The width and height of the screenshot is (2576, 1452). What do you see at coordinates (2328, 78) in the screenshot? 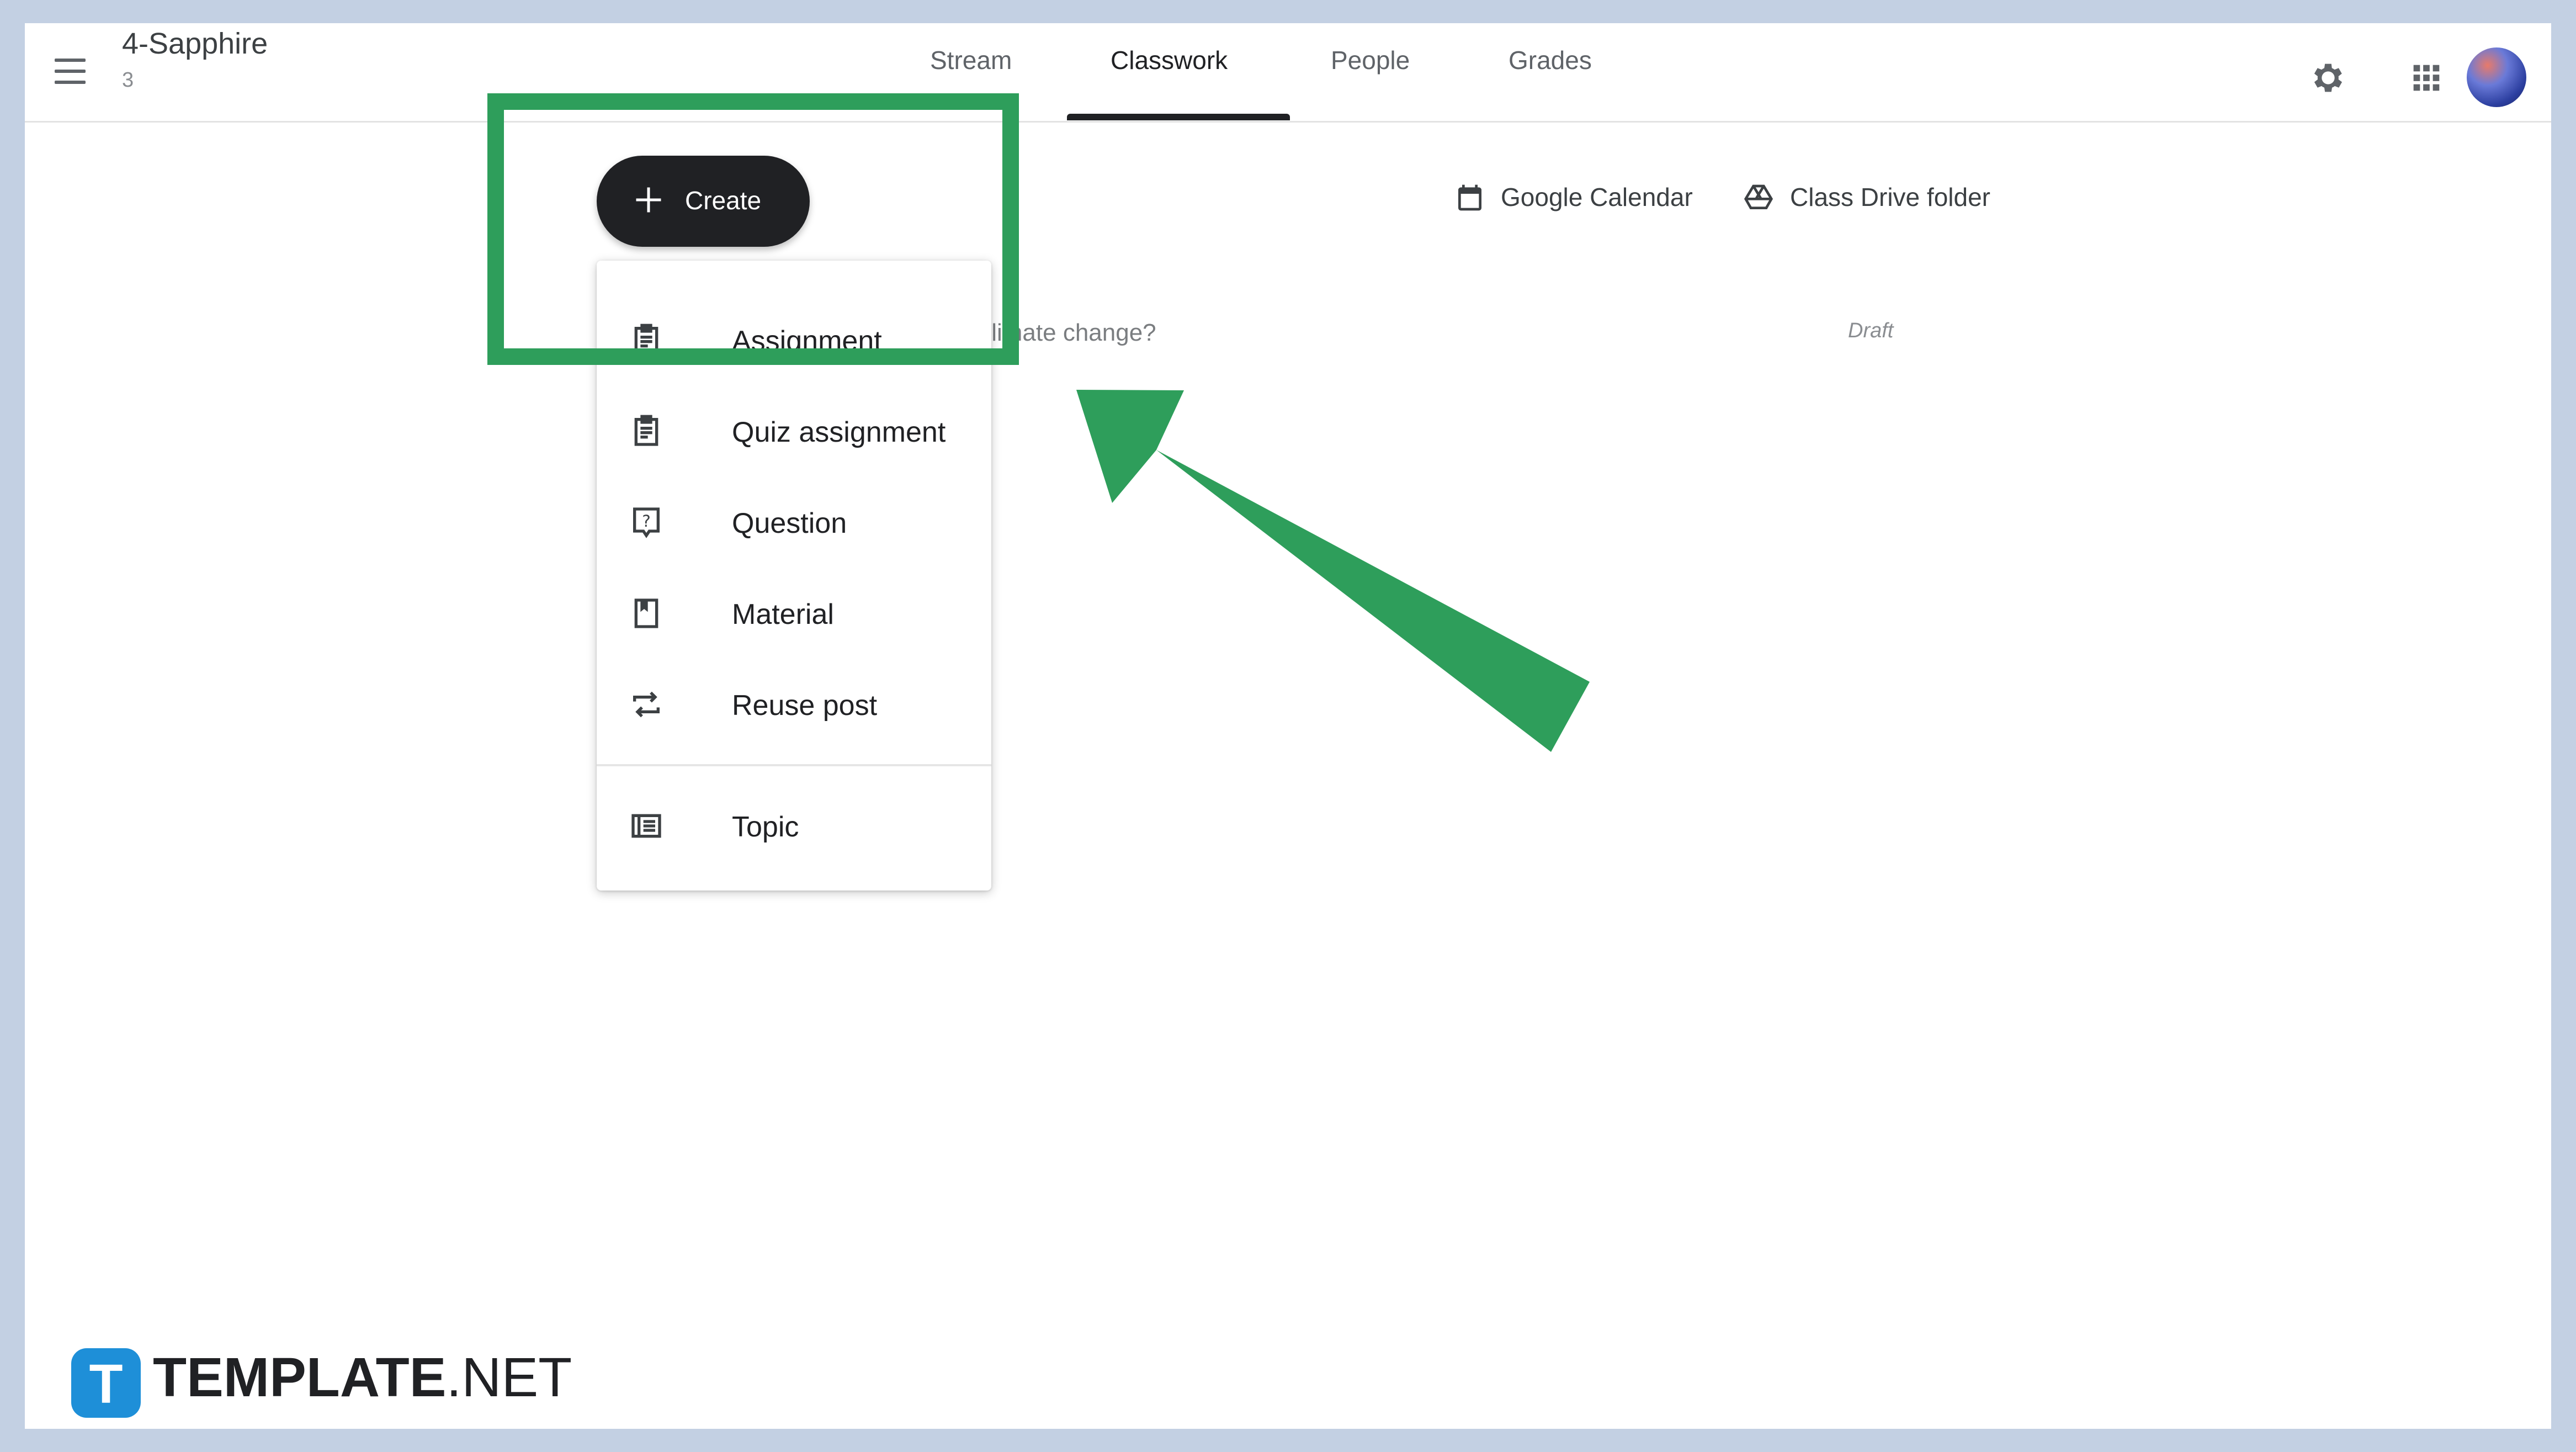
I see `gear-icon` at bounding box center [2328, 78].